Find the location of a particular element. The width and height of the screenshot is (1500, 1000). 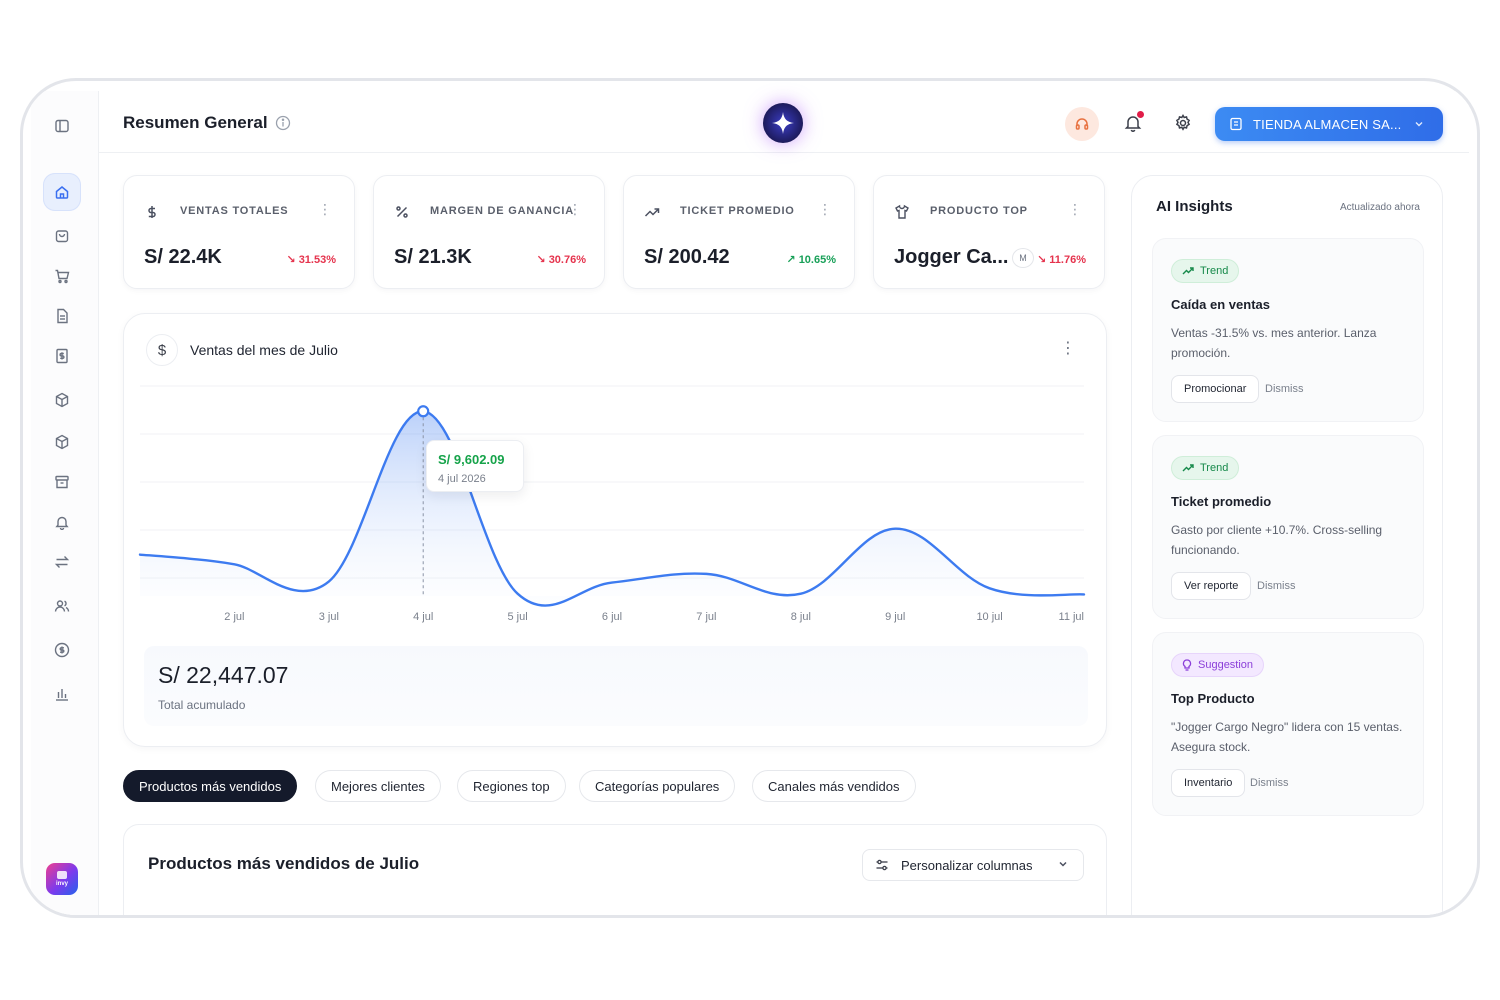

kpi-card-producto-top: PRODUCTO TOP ⋮ Jogger Ca... M ↘ 11.76% is located at coordinates (989, 232).